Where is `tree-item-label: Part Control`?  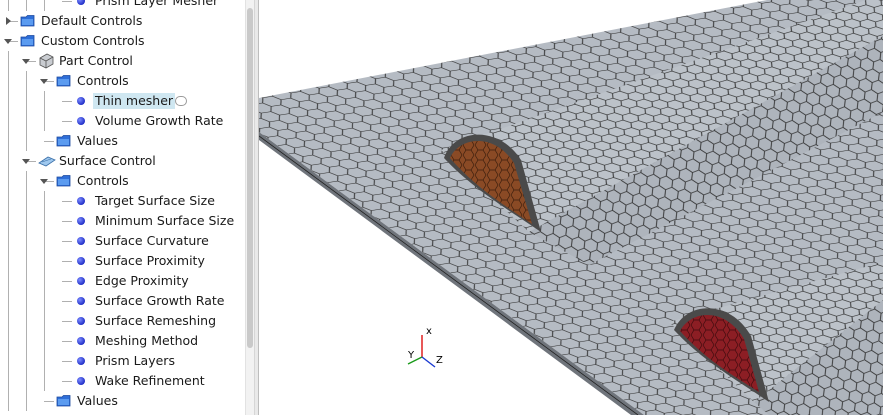
tree-item-label: Part Control is located at coordinates (96, 61).